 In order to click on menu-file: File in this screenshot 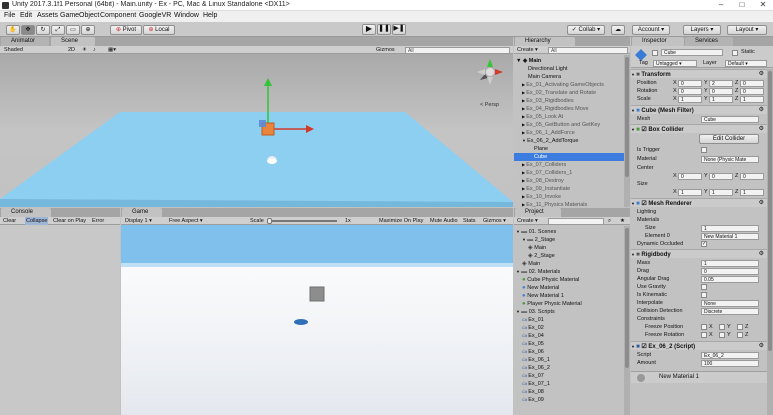, I will do `click(9, 15)`.